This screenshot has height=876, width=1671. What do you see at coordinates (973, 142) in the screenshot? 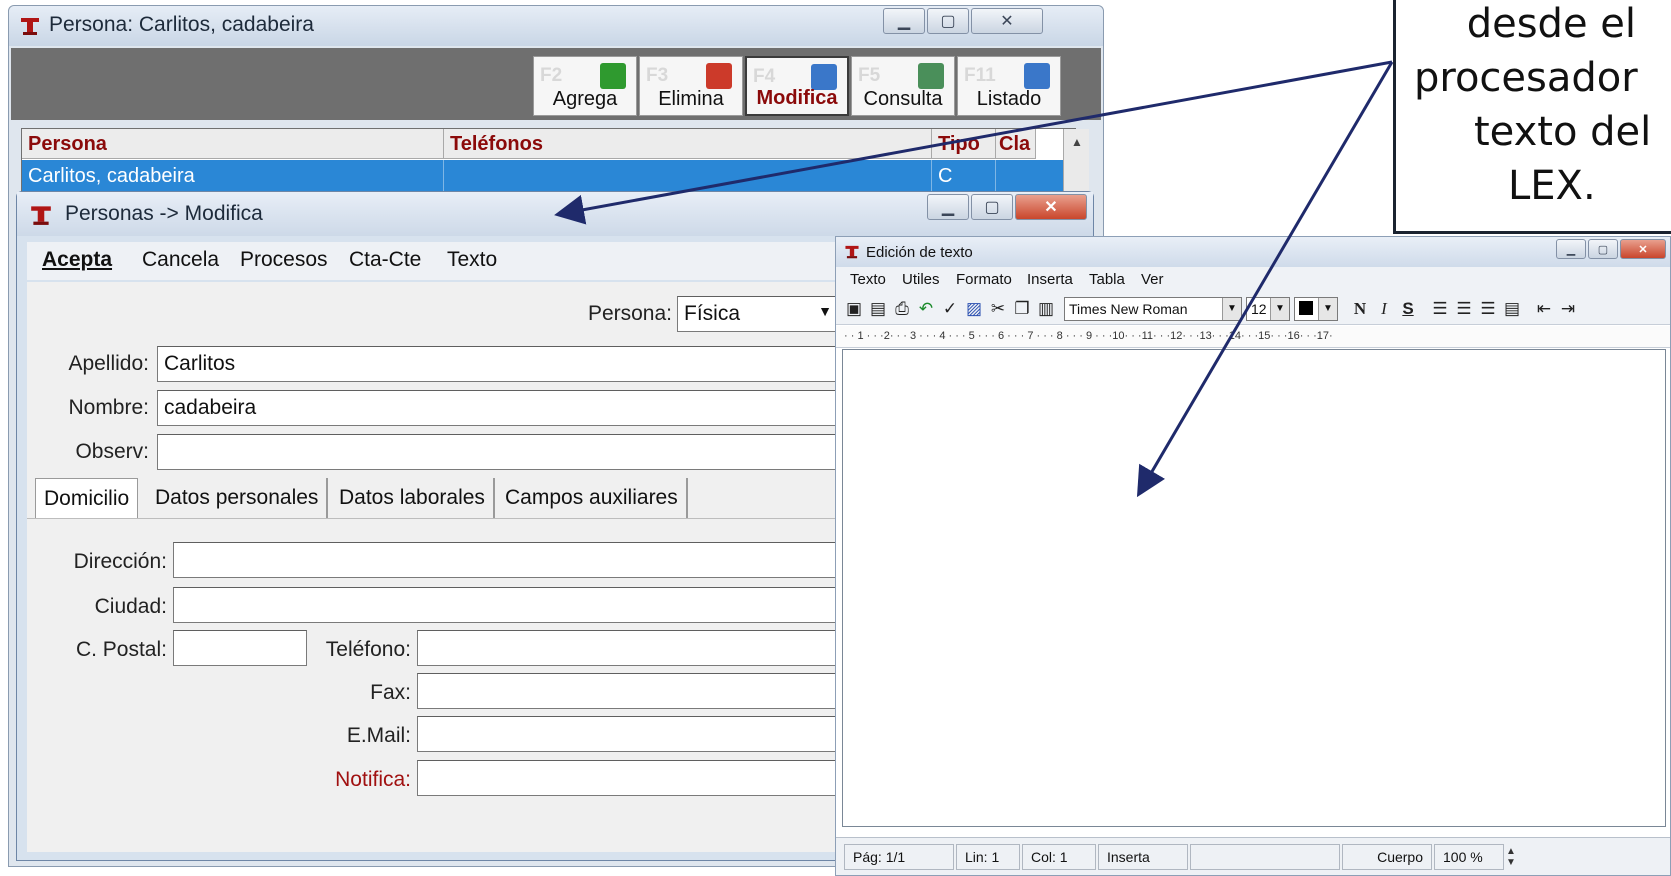
I see `arrow-to-modifica` at bounding box center [973, 142].